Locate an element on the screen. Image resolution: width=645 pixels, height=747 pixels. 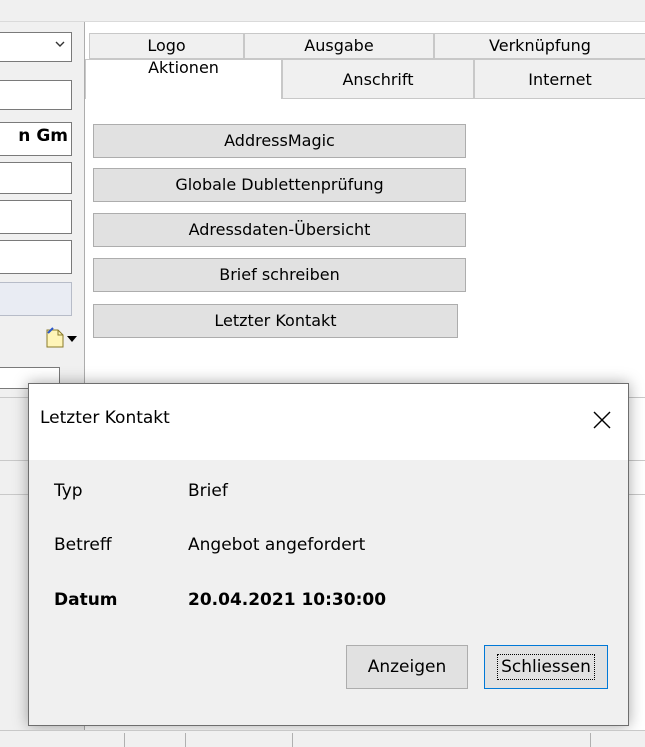
tab-label: Anschrift is located at coordinates (378, 79).